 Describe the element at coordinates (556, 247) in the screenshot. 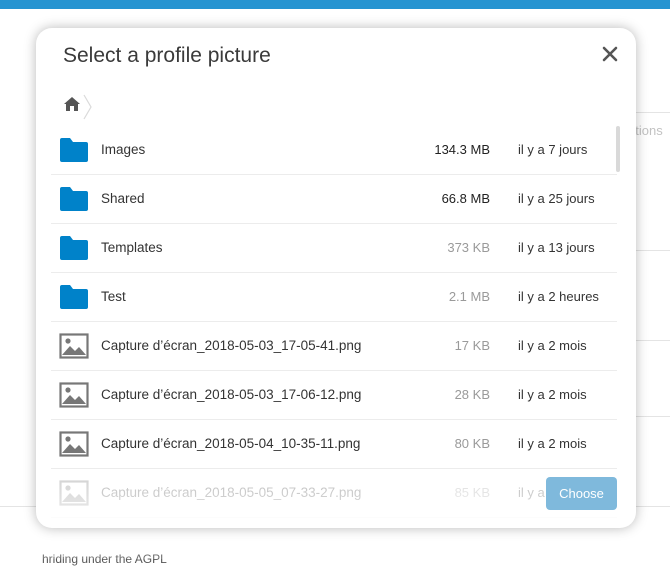

I see `file-modified-date: il y a 13 jours` at that location.